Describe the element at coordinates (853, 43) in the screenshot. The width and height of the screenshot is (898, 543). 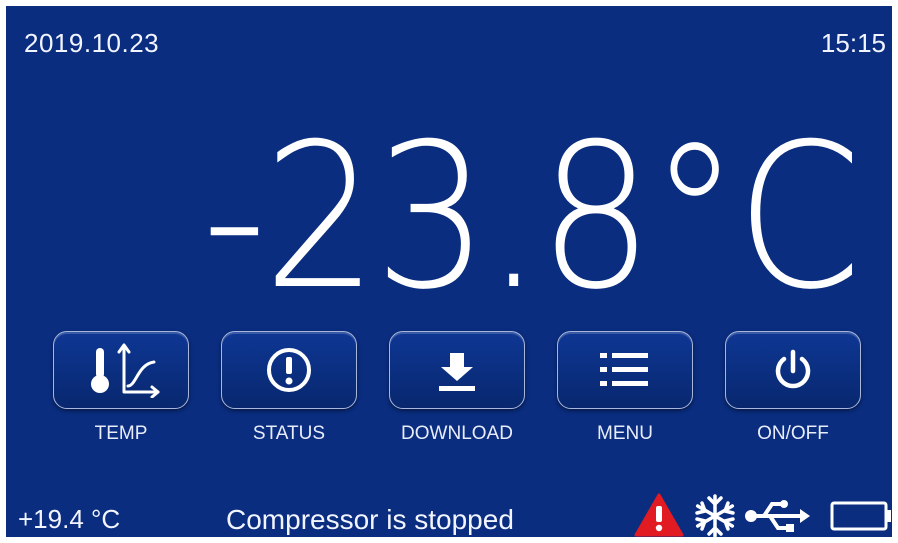
I see `clock-display: 15:15` at that location.